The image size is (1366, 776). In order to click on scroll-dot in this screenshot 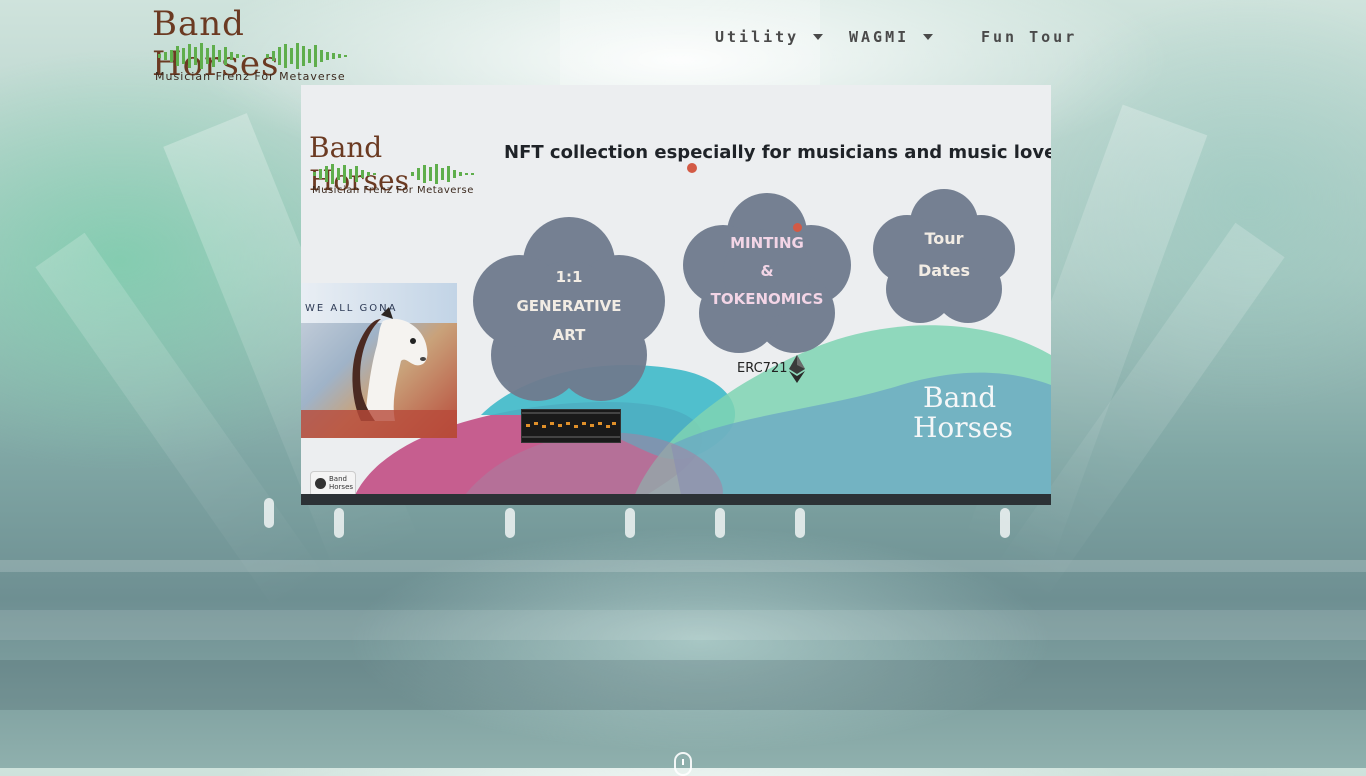, I will do `click(683, 762)`.